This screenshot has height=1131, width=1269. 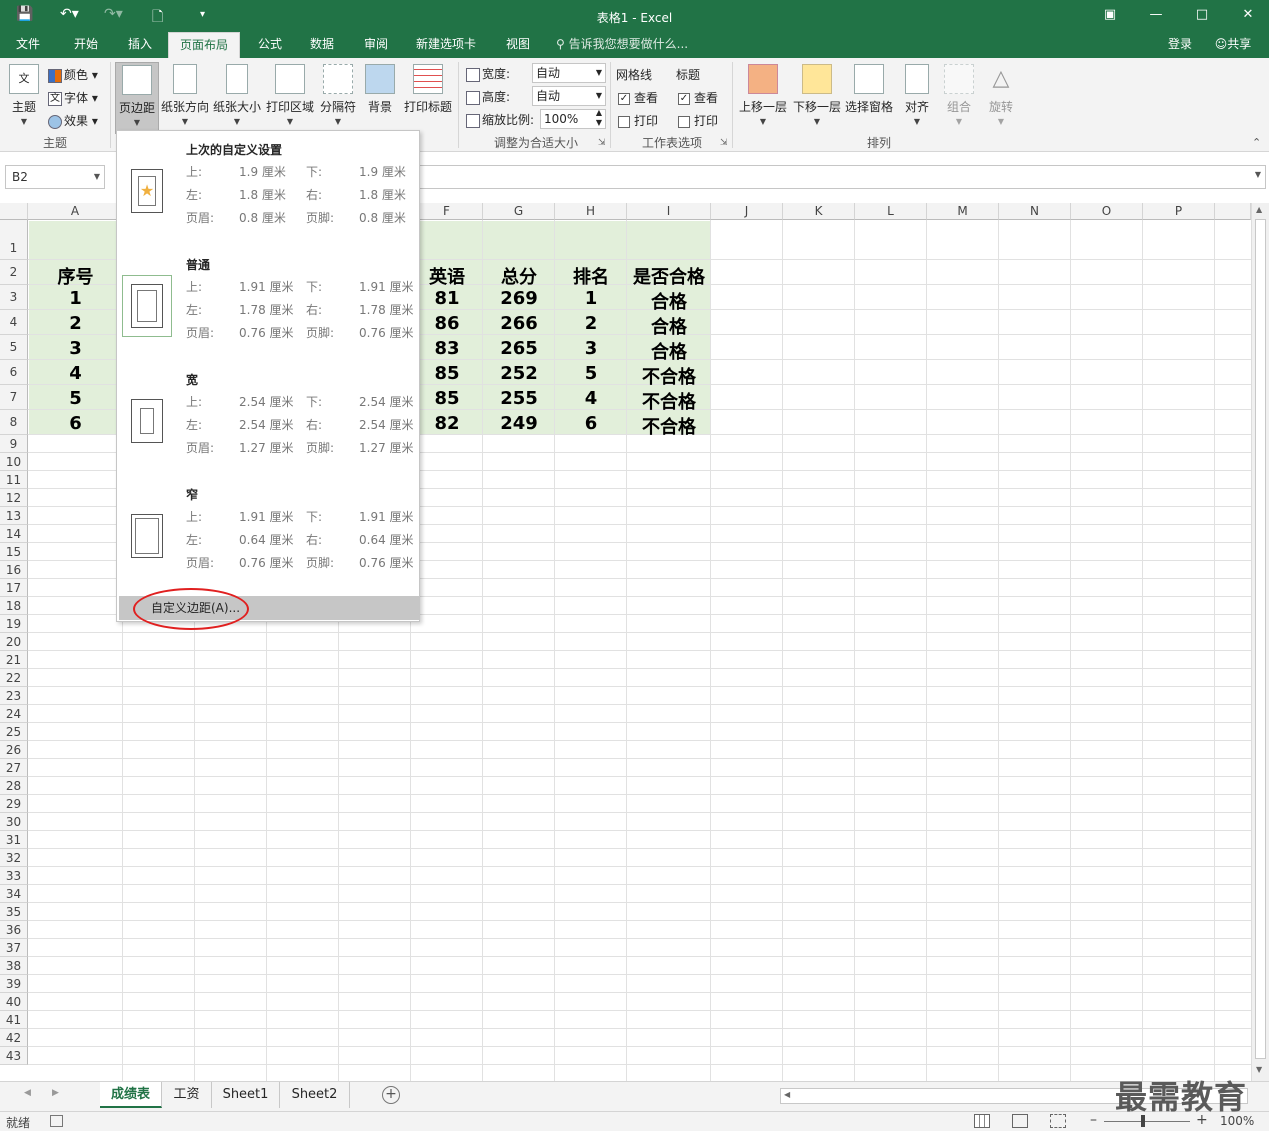 I want to click on scroll-down-icon: ▼, so click(x=1259, y=1069).